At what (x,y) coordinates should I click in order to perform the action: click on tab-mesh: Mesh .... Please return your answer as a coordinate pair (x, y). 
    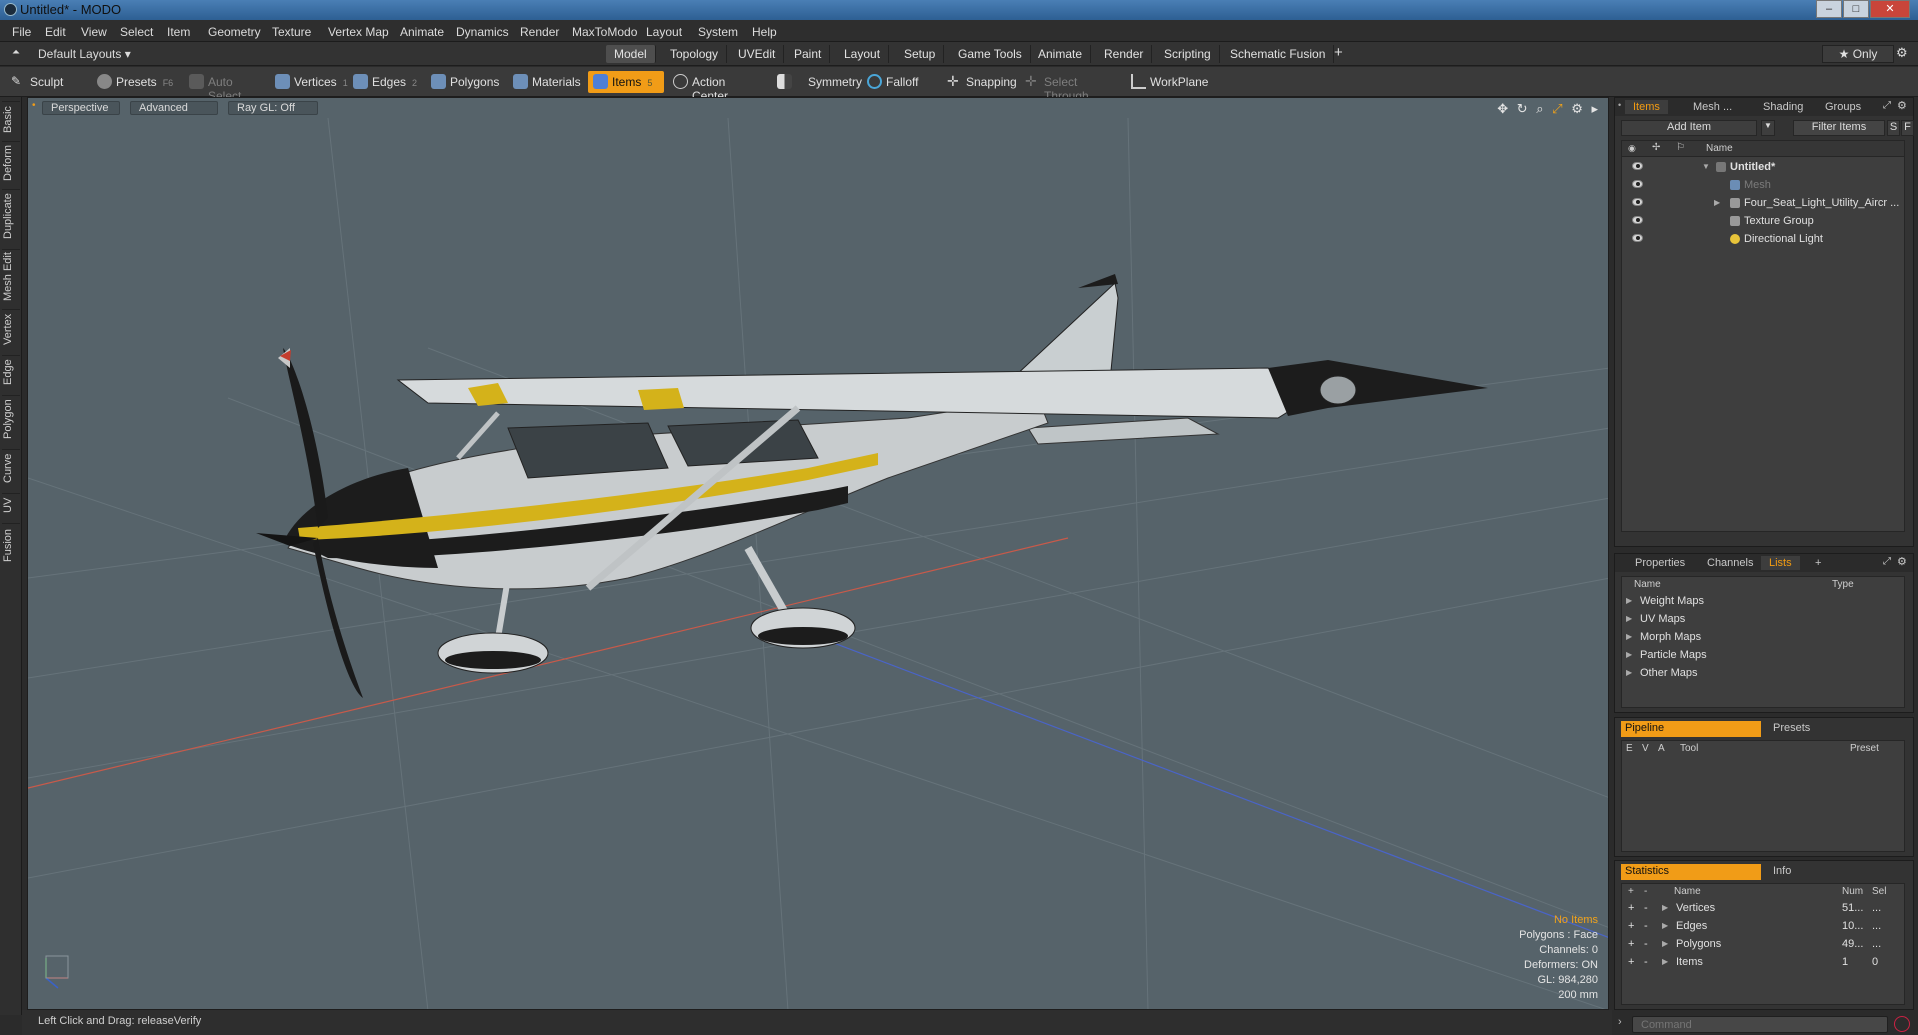
    Looking at the image, I should click on (1712, 107).